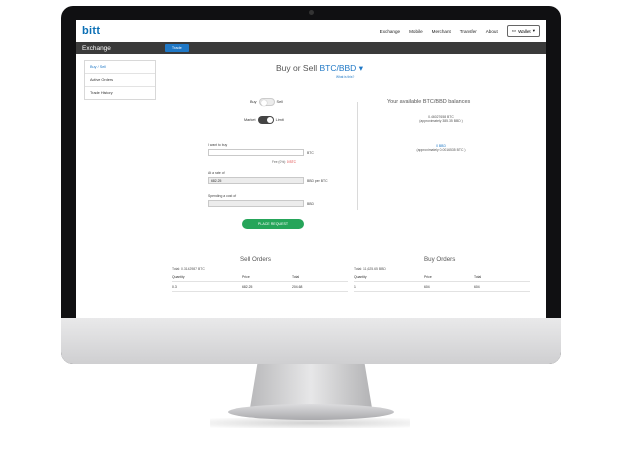  What do you see at coordinates (311, 12) in the screenshot?
I see `camera-icon` at bounding box center [311, 12].